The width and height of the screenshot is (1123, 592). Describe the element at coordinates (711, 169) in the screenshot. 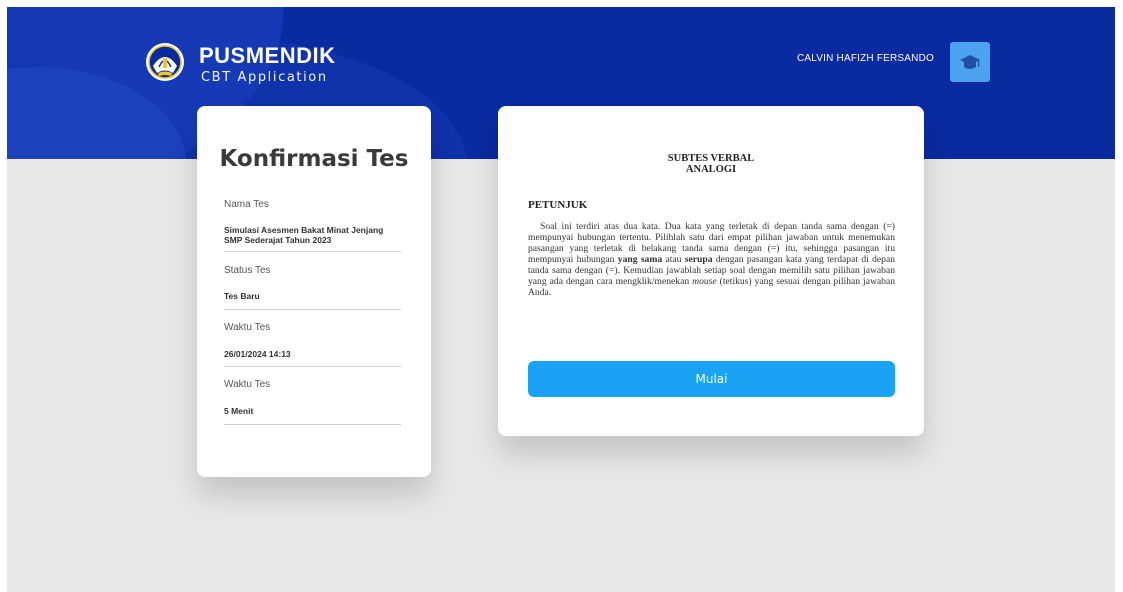

I see `subtest-line-2: ANALOGI` at that location.